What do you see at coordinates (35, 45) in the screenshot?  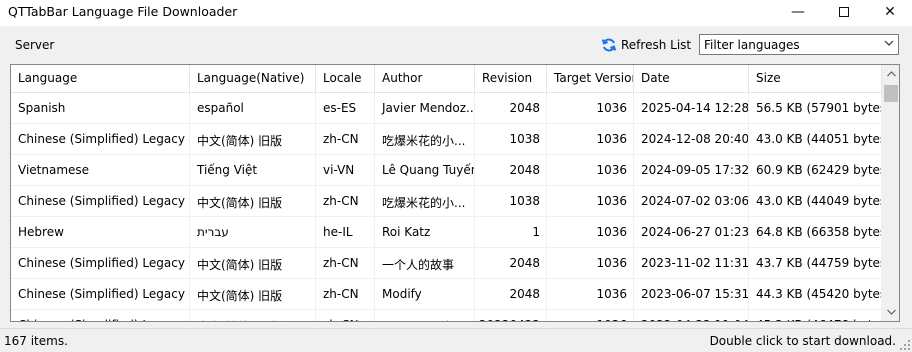 I see `server-label: Server` at bounding box center [35, 45].